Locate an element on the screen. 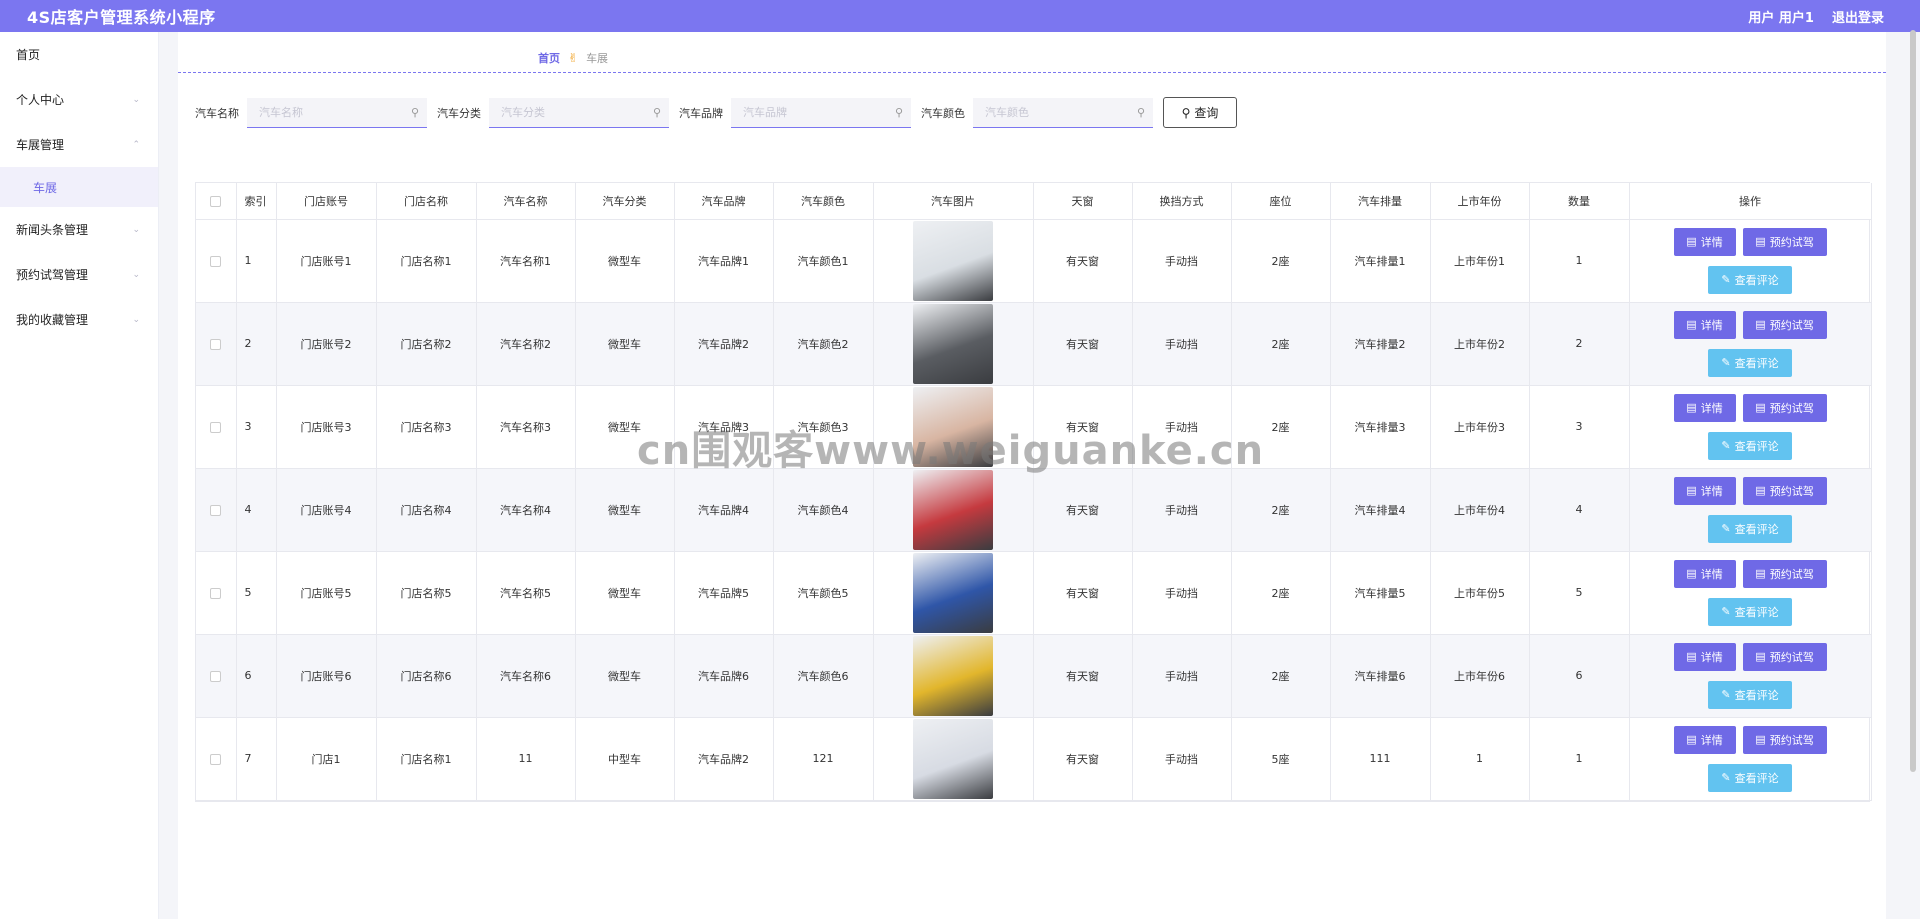  cell-displacement: 汽车排量3 is located at coordinates (1380, 427).